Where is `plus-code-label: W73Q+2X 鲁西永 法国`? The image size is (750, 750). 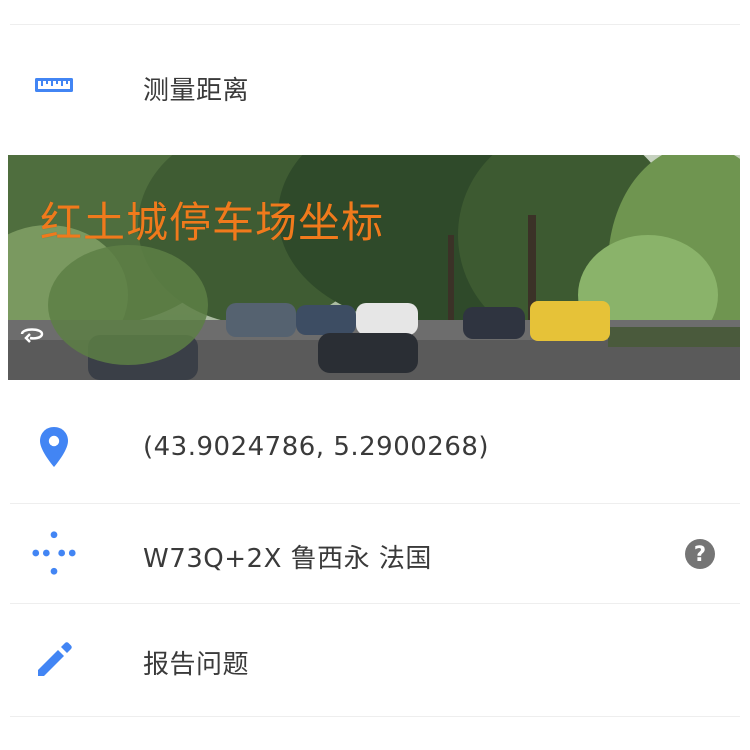 plus-code-label: W73Q+2X 鲁西永 法国 is located at coordinates (287, 559).